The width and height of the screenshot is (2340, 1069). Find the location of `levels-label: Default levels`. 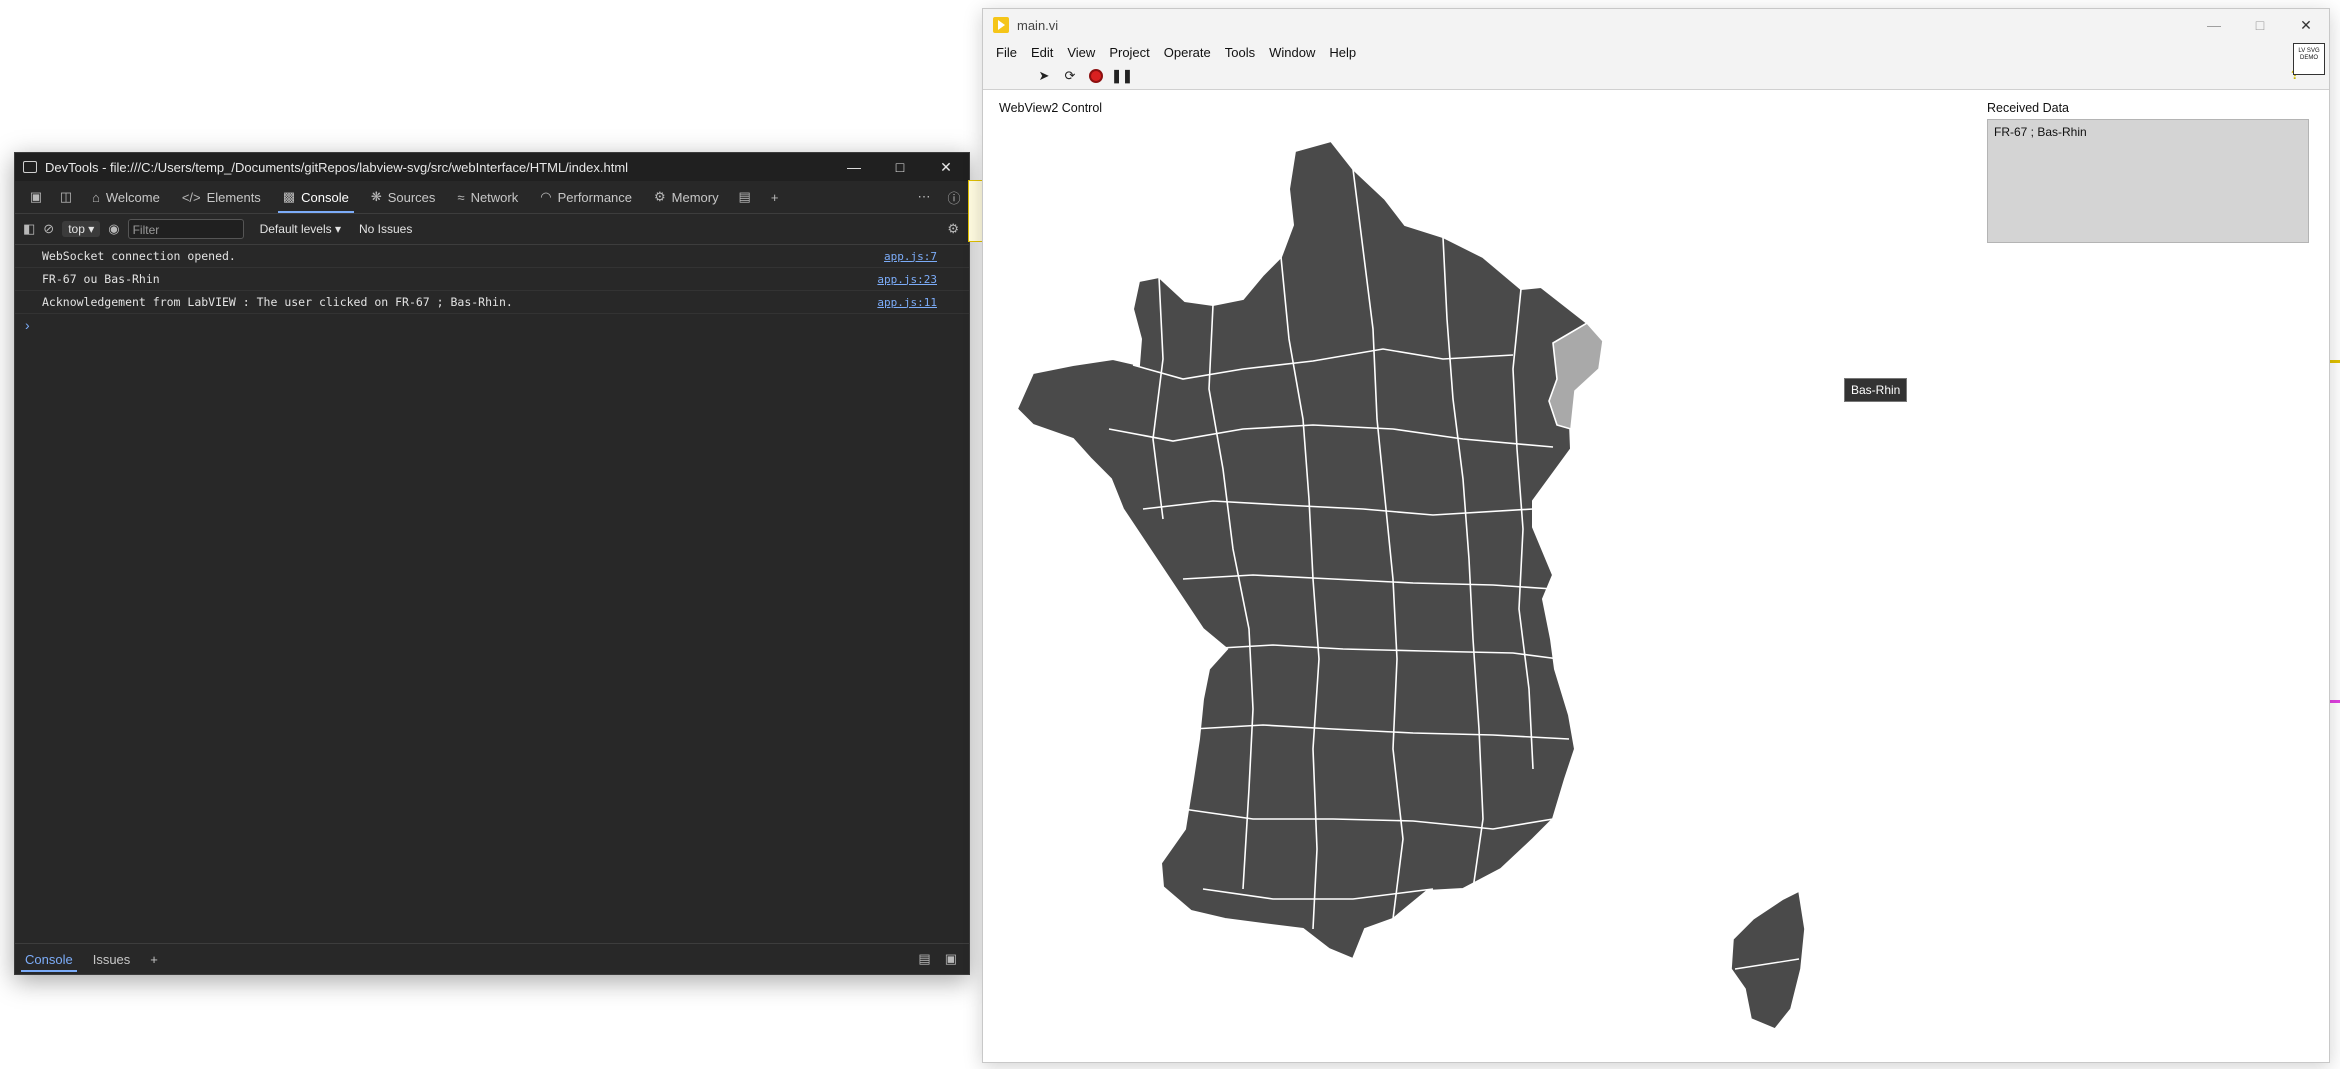

levels-label: Default levels is located at coordinates (295, 229).